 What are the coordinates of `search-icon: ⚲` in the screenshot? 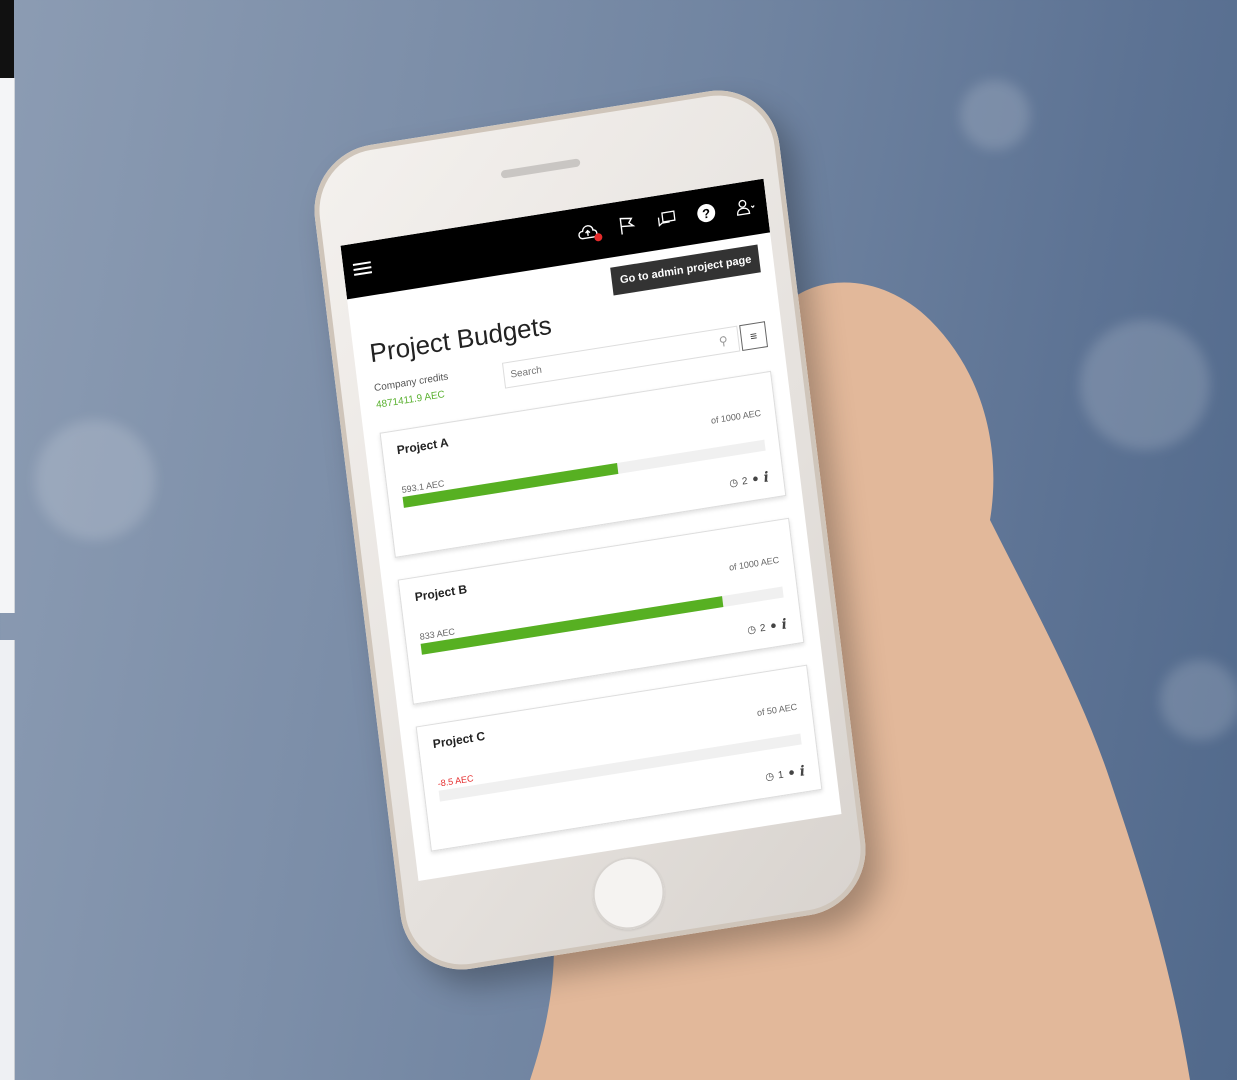 It's located at (727, 340).